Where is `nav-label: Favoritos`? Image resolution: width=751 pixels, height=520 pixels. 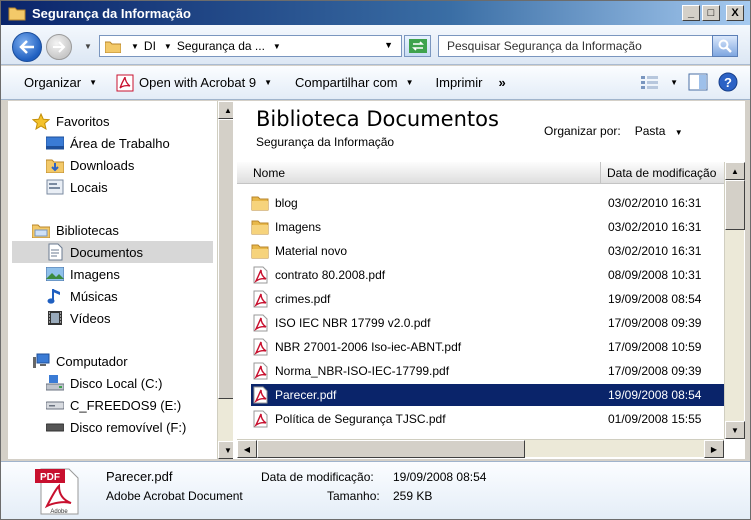
nav-label: Favoritos is located at coordinates (83, 121).